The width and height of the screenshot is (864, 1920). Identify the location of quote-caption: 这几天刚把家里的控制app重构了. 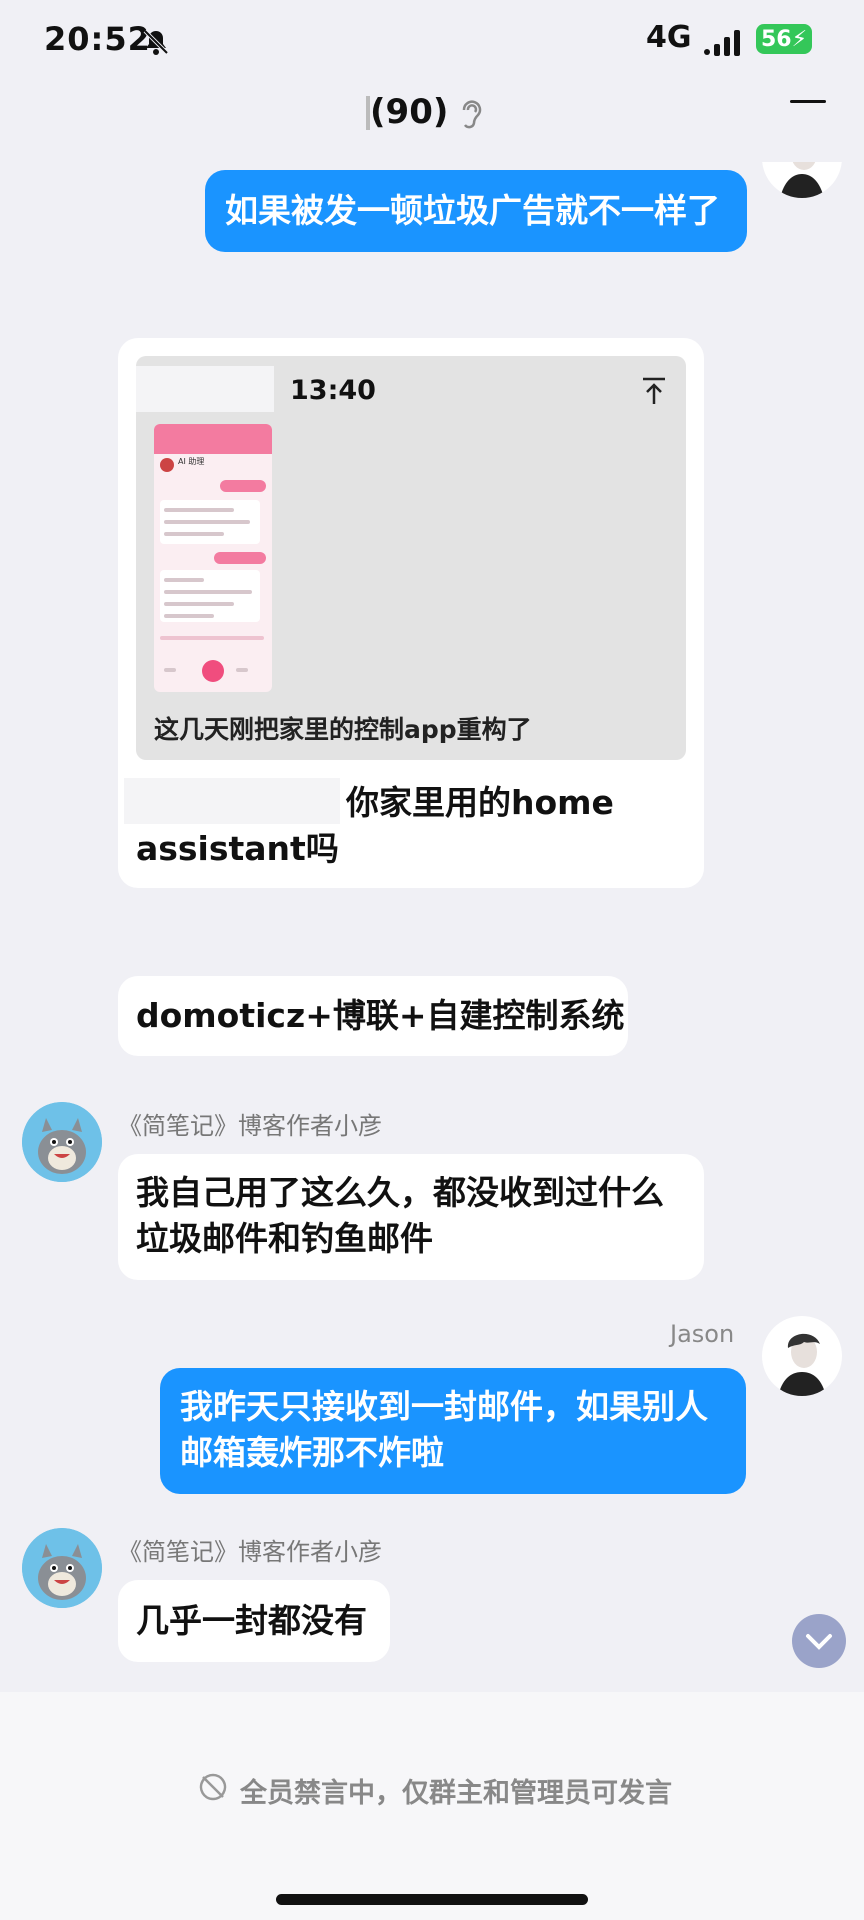
(343, 729).